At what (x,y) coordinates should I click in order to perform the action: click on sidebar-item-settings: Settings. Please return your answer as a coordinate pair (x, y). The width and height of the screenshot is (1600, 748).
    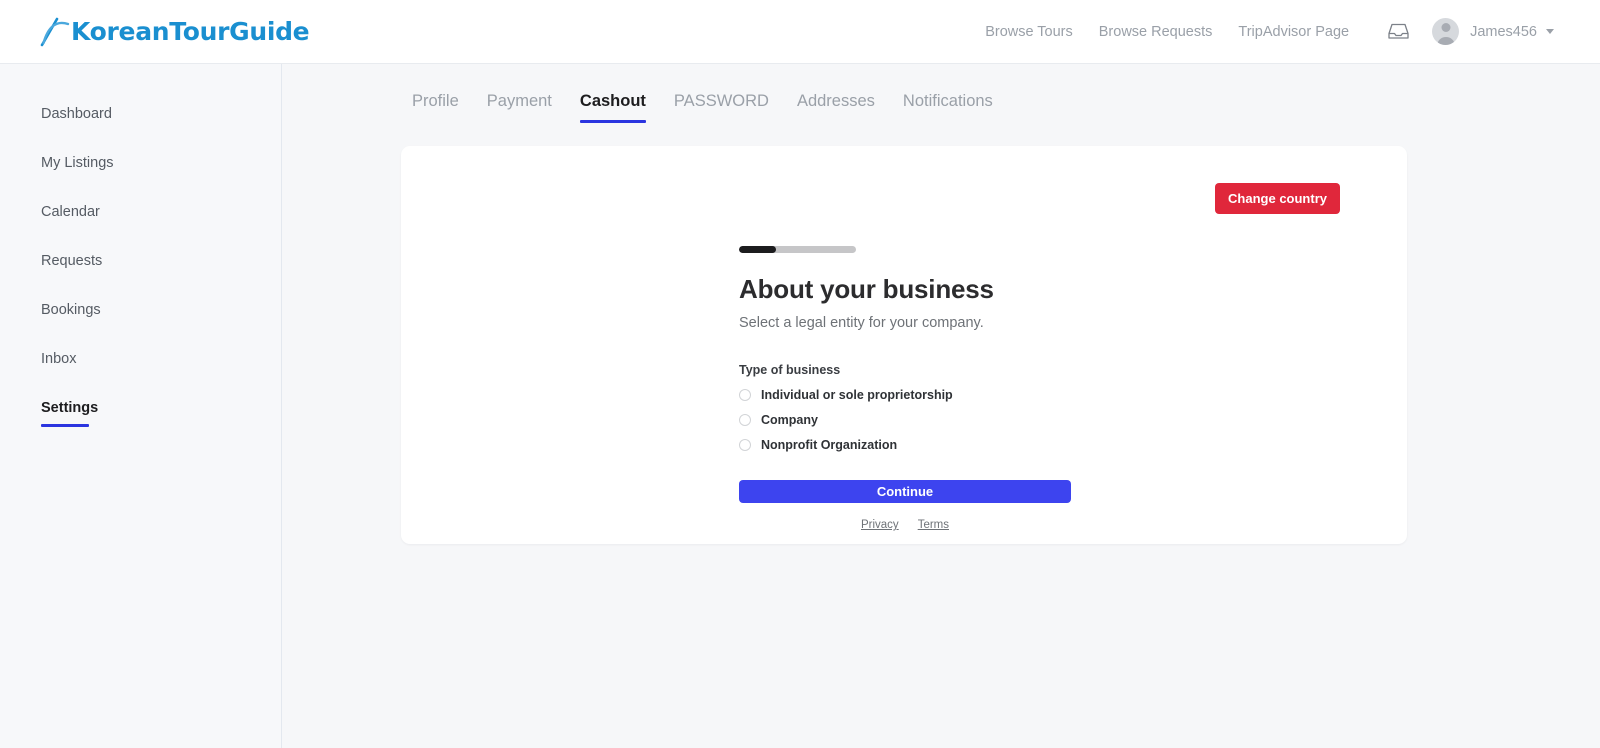
    Looking at the image, I should click on (140, 408).